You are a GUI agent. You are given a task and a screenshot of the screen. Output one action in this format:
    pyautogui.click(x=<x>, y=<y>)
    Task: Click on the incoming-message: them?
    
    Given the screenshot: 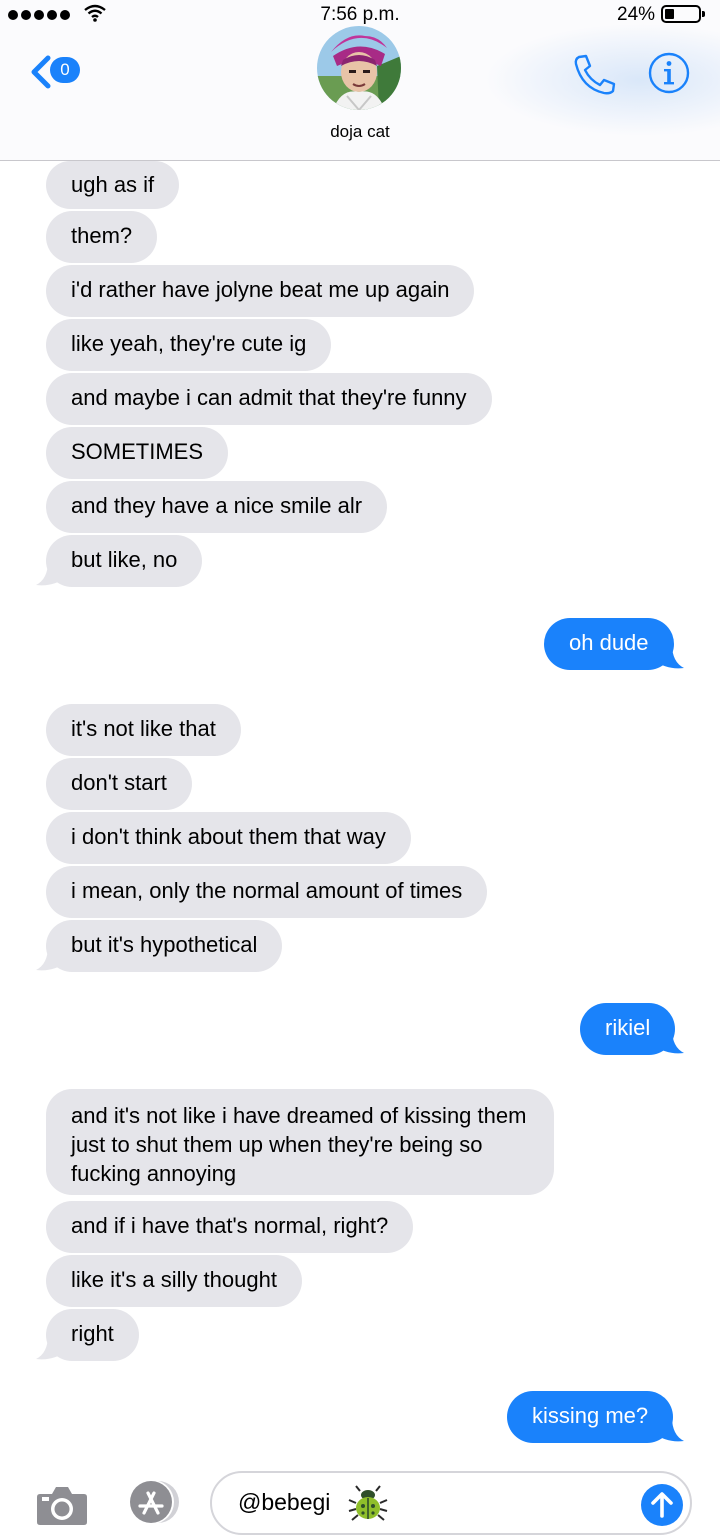 What is the action you would take?
    pyautogui.click(x=102, y=237)
    